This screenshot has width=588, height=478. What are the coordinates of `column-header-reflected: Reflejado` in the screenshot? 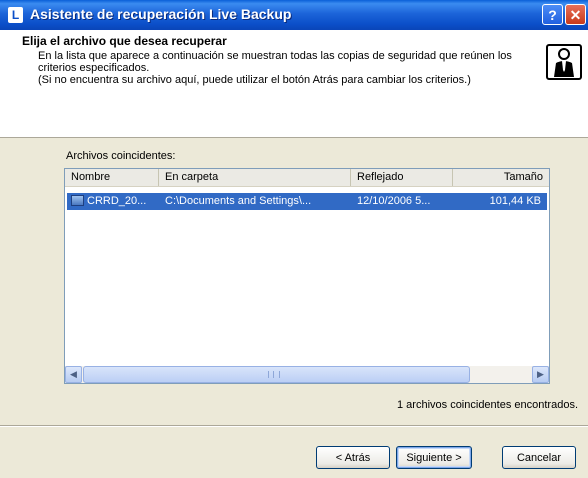 It's located at (402, 177).